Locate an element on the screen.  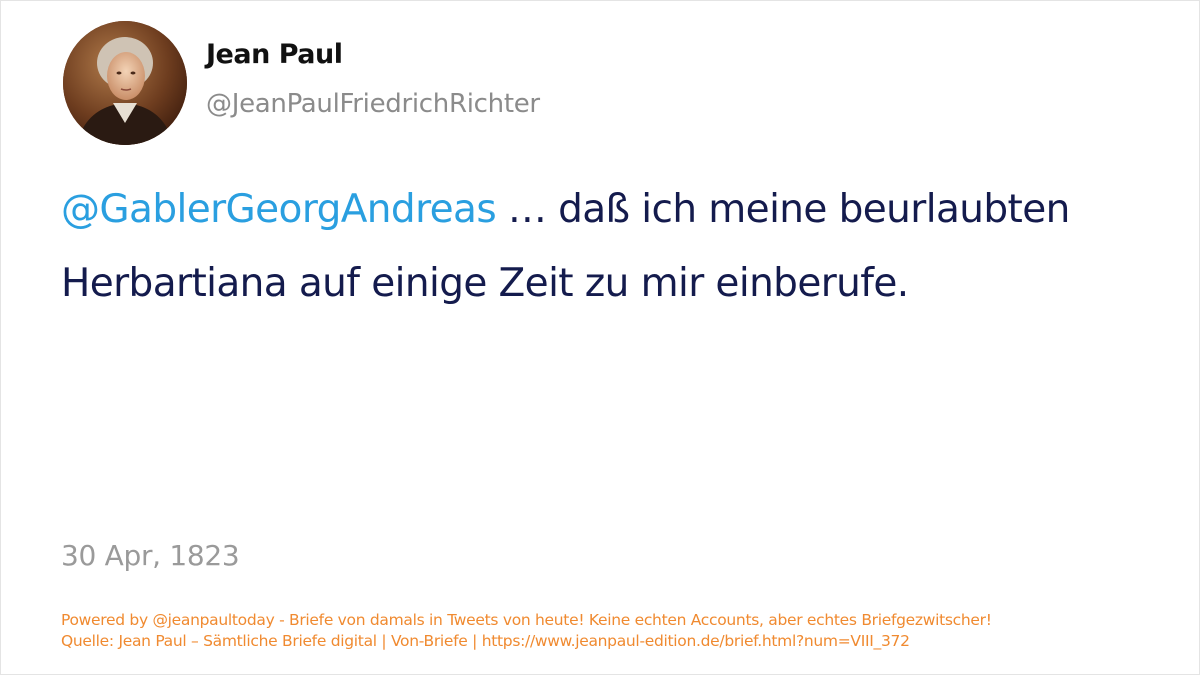
mention-link: @GablerGeorgAndreas is located at coordinates (279, 209).